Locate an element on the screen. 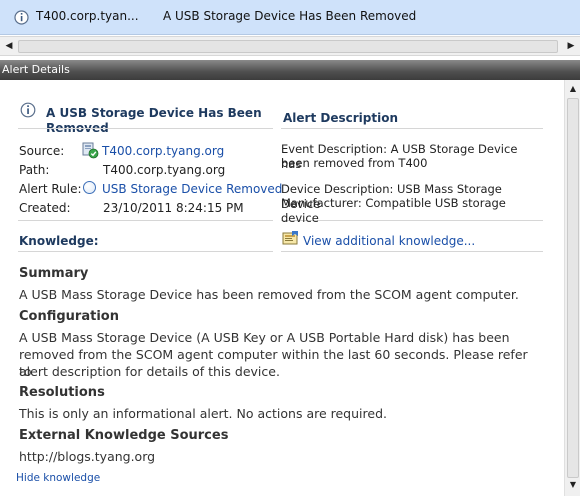 This screenshot has height=496, width=580. vertical-scroll-thumb is located at coordinates (573, 288).